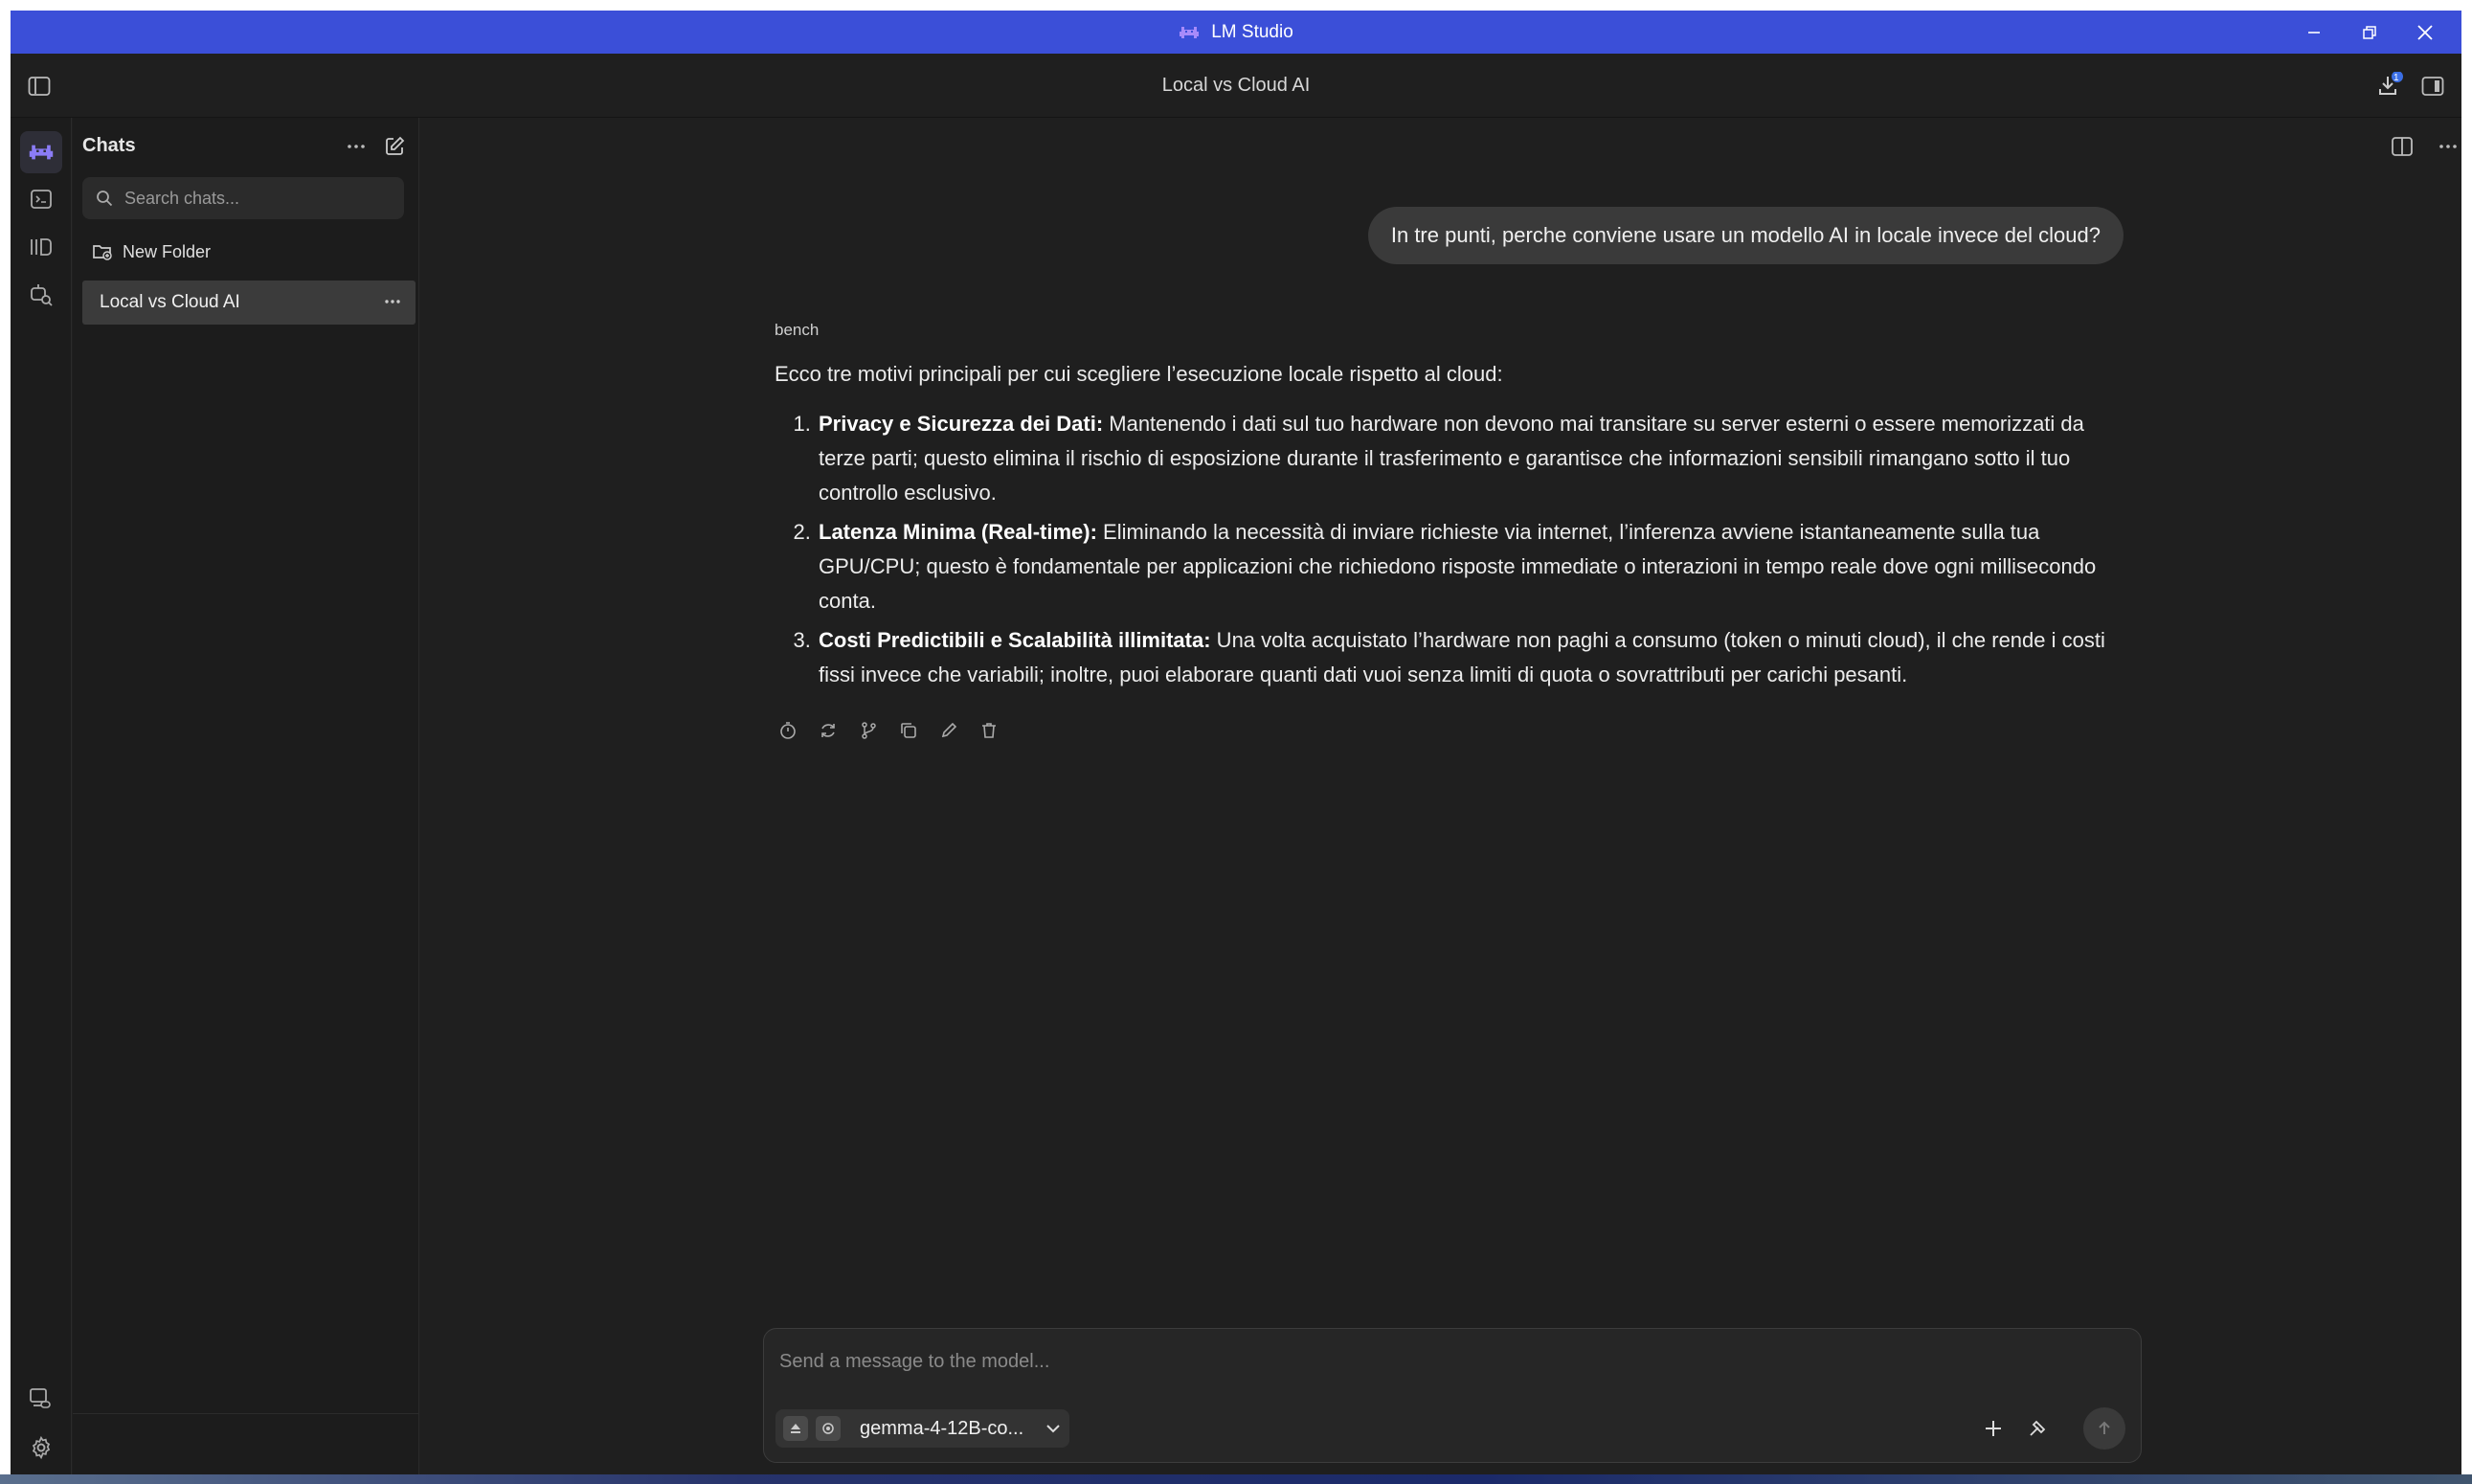  What do you see at coordinates (246, 1413) in the screenshot?
I see `sidebar-divider` at bounding box center [246, 1413].